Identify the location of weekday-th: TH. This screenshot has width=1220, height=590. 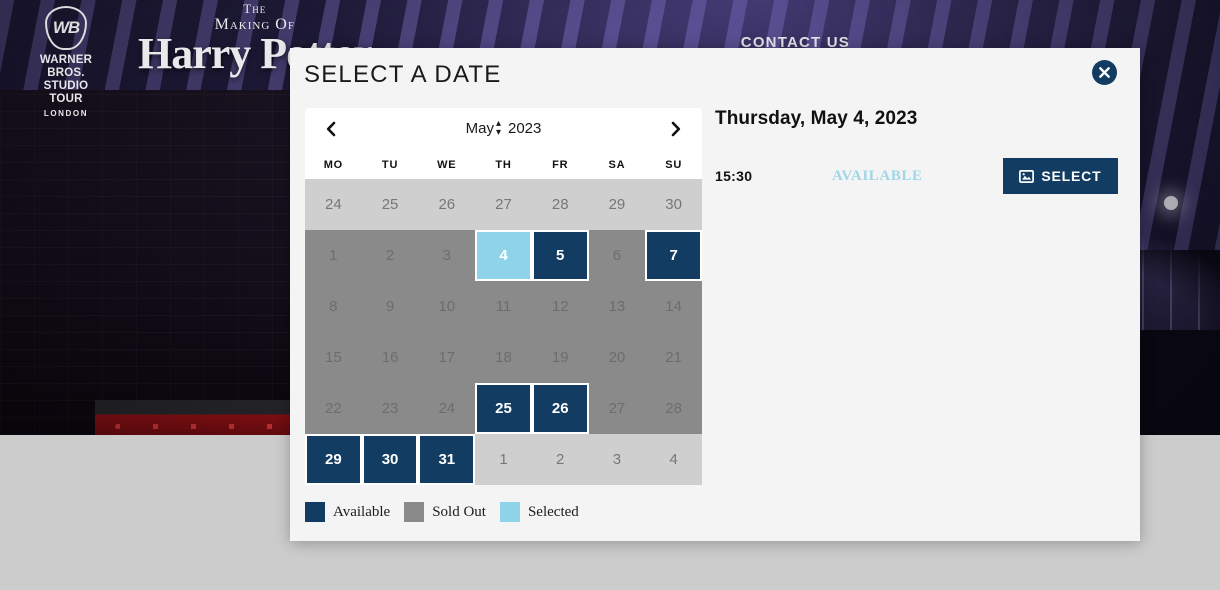
(503, 164).